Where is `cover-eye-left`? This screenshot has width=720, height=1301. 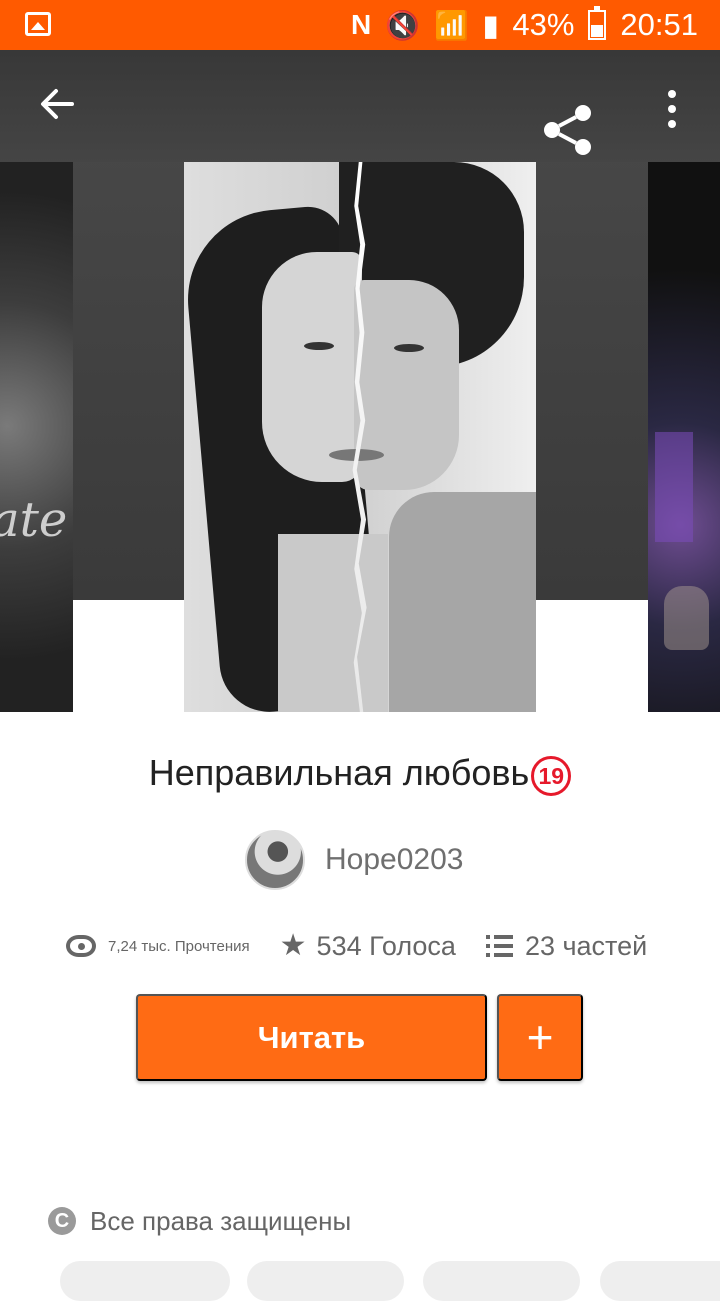
cover-eye-left is located at coordinates (319, 346).